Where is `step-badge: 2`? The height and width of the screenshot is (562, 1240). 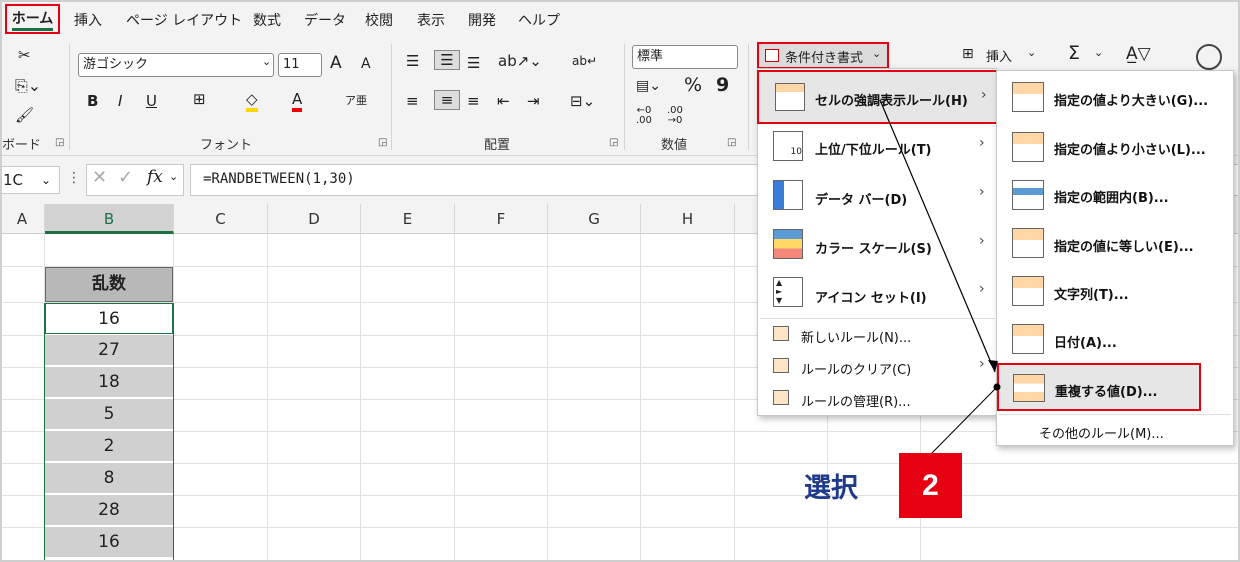
step-badge: 2 is located at coordinates (930, 485).